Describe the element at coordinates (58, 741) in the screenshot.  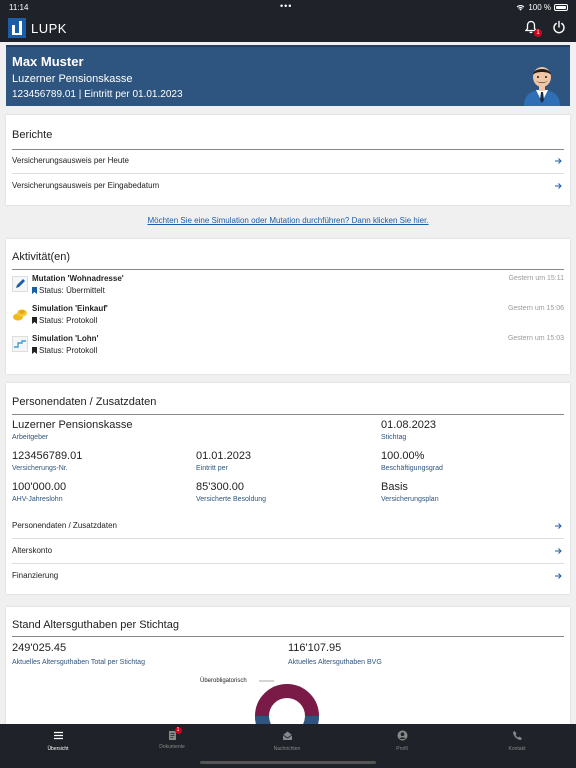
I see `nav-tab-uebersicht: Übersicht` at that location.